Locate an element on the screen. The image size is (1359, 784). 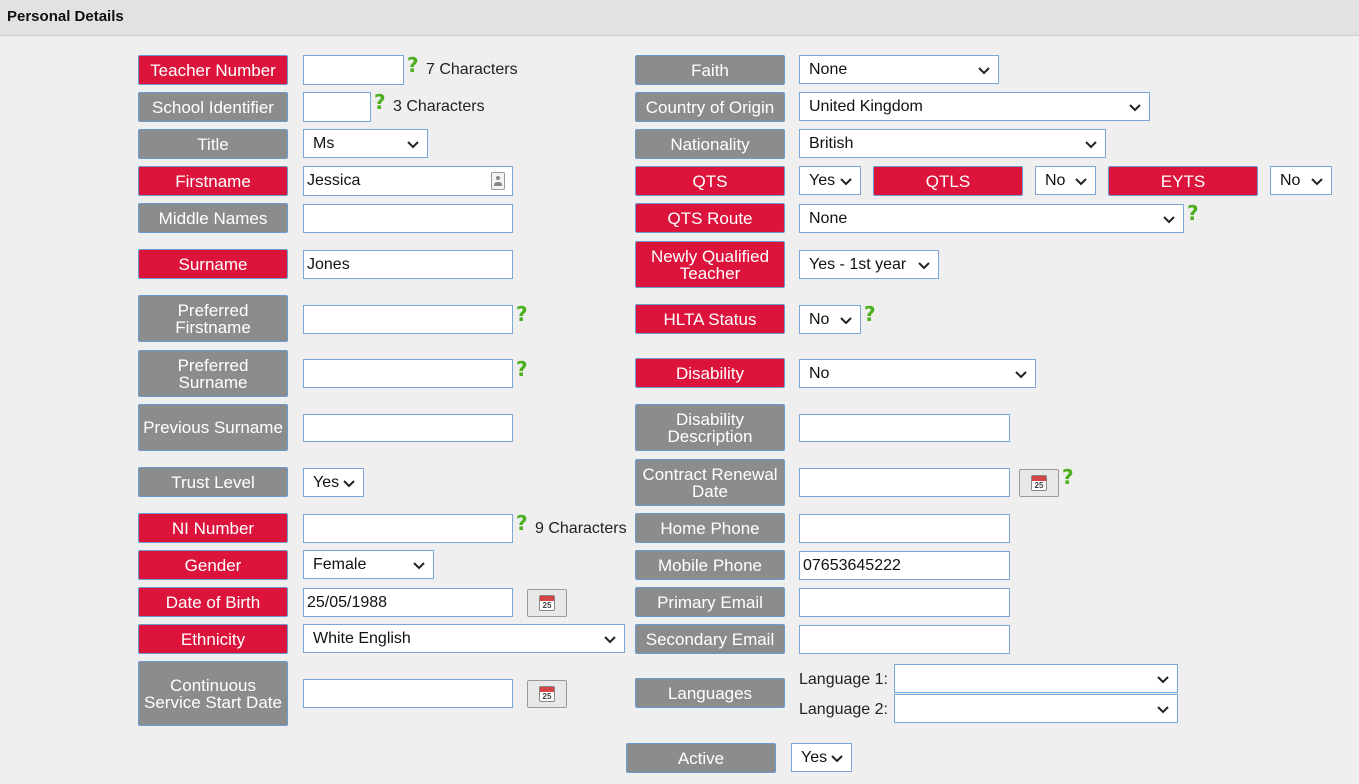
teacher-number-input is located at coordinates (353, 70).